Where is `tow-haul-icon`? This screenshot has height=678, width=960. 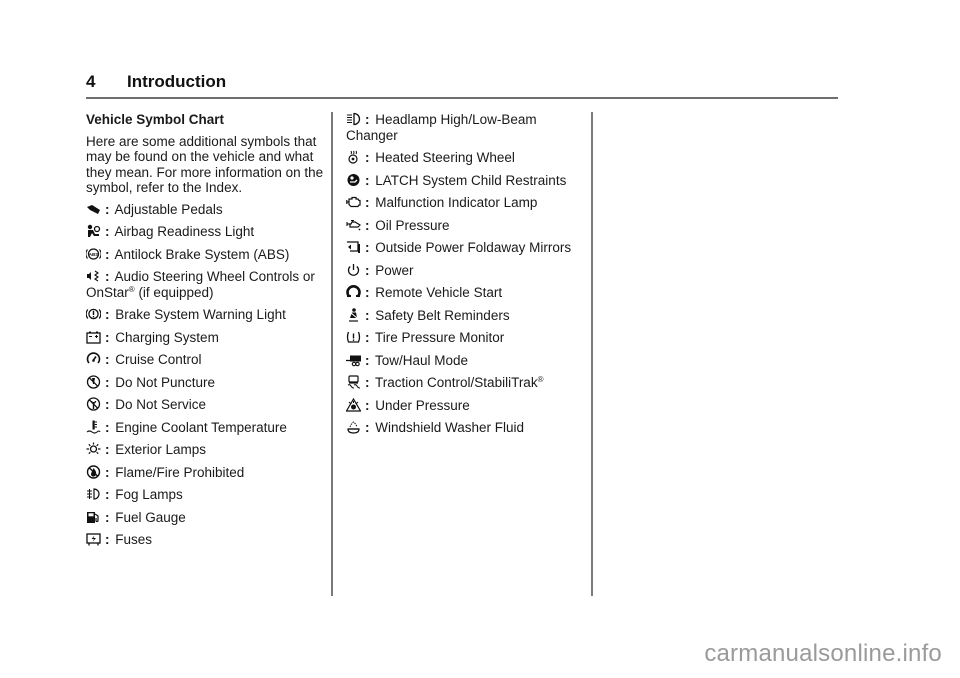
tow-haul-icon is located at coordinates (353, 360).